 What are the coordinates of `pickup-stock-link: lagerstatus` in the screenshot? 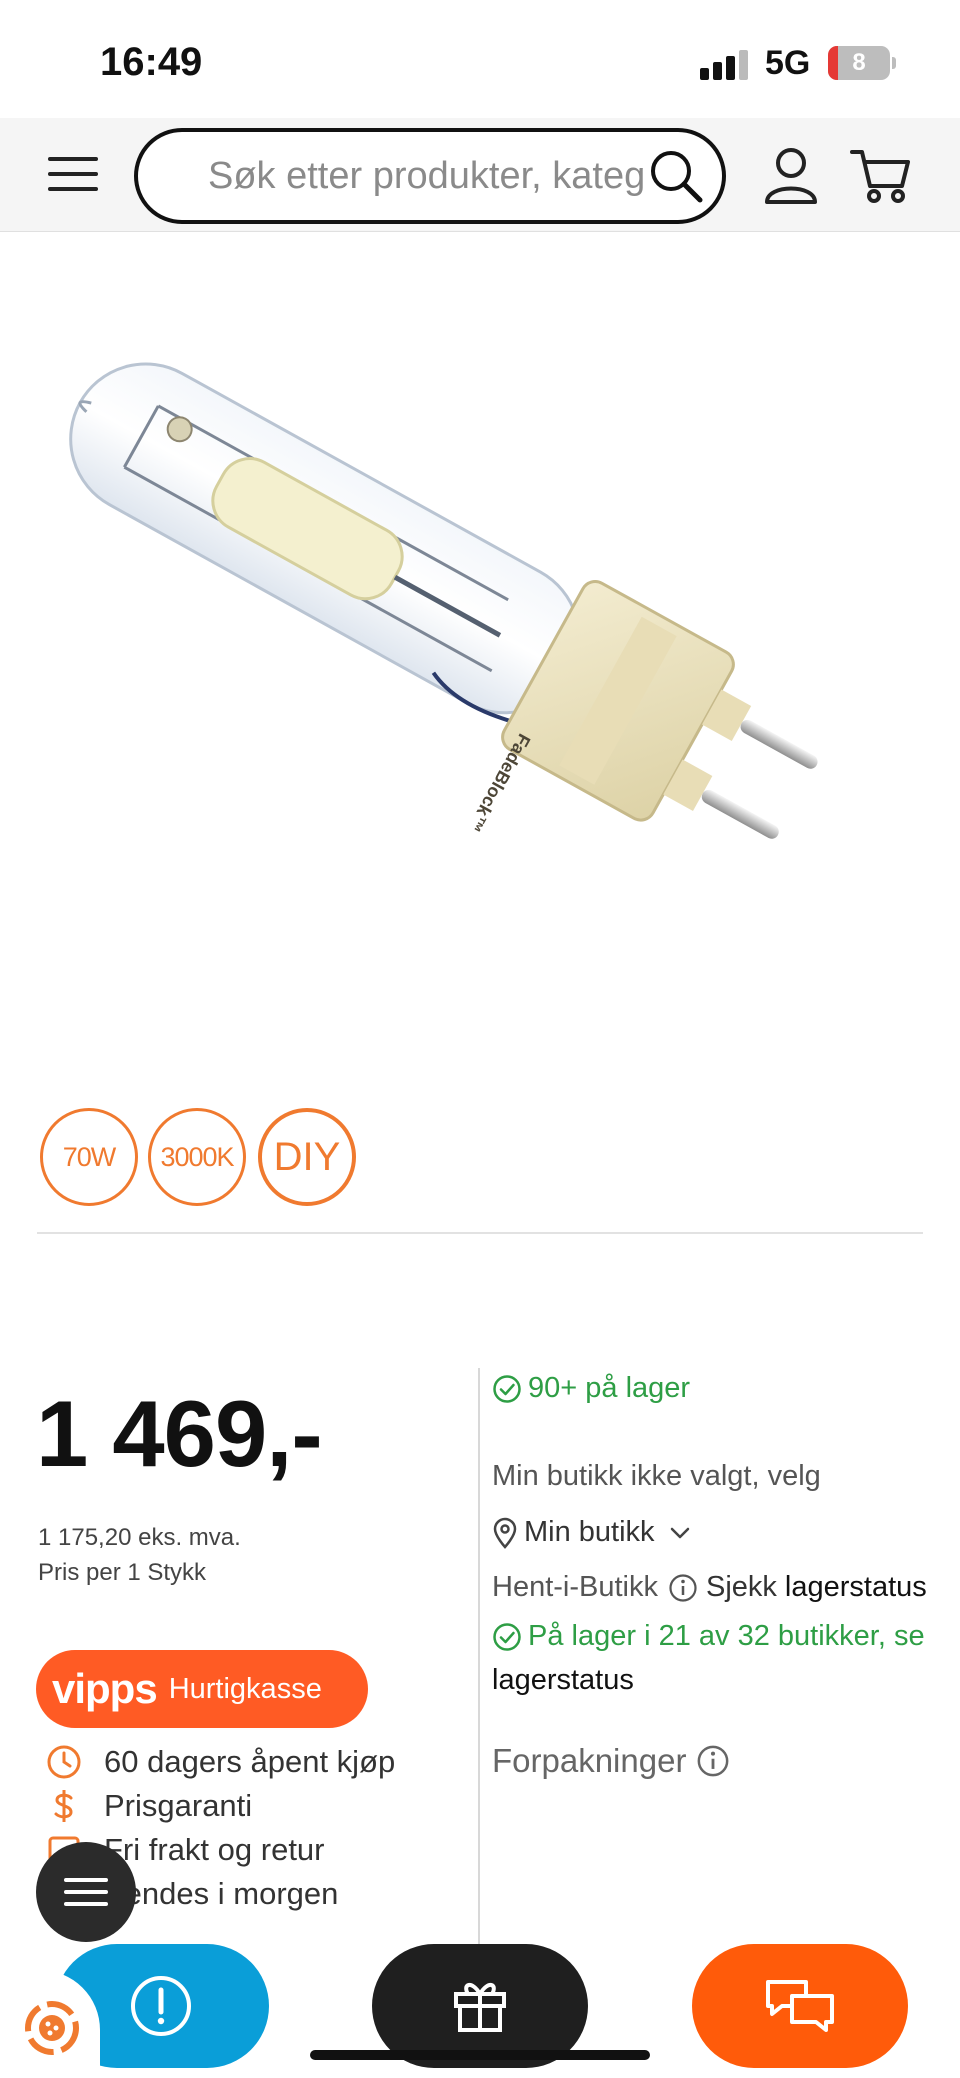 It's located at (856, 1587).